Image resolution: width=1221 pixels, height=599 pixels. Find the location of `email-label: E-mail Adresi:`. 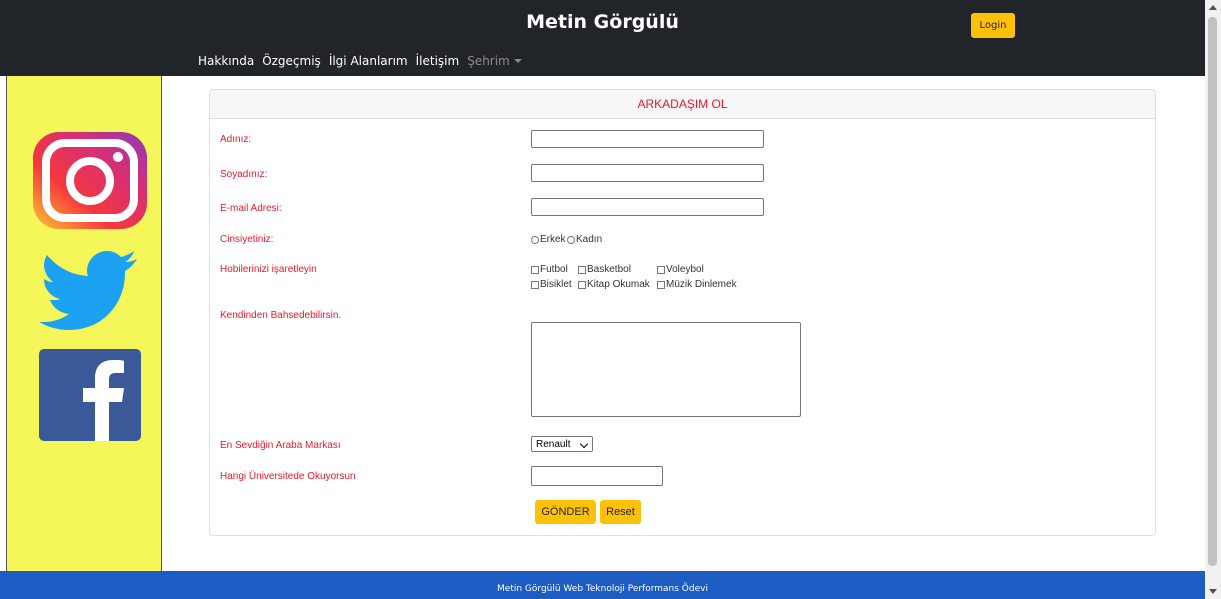

email-label: E-mail Adresi: is located at coordinates (251, 208).